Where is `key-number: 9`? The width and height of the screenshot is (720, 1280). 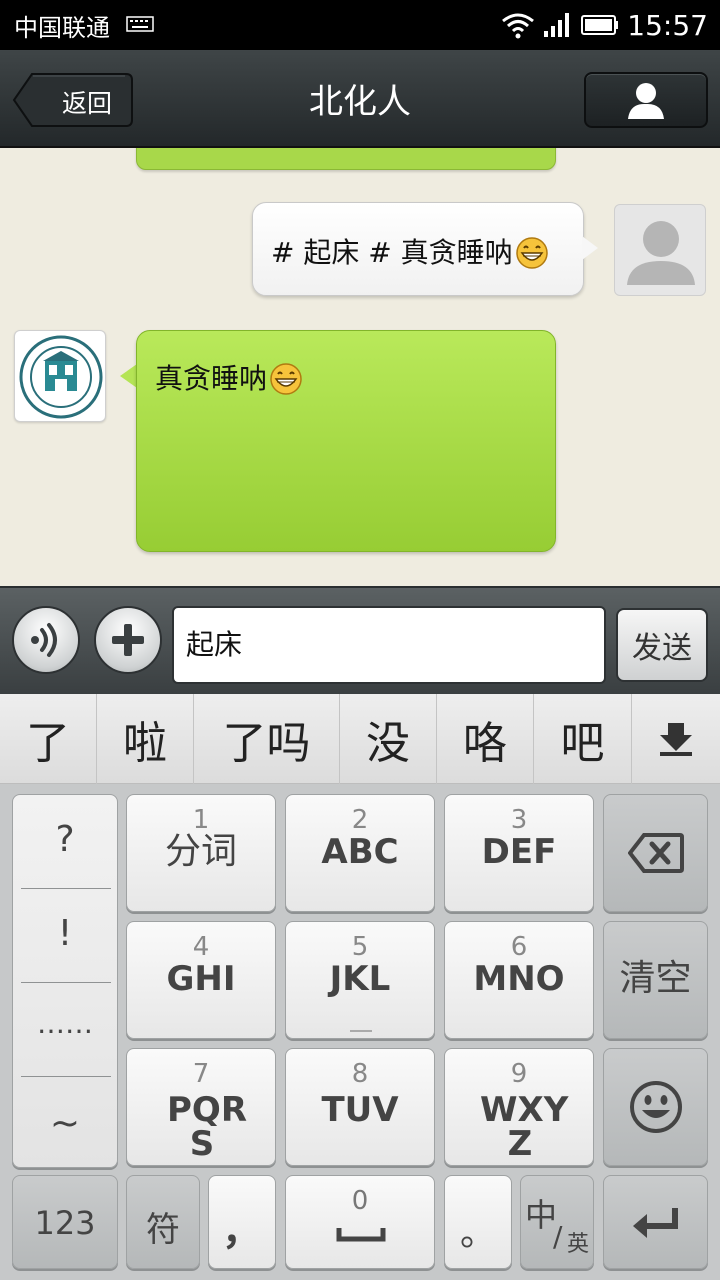
key-number: 9 is located at coordinates (519, 1074).